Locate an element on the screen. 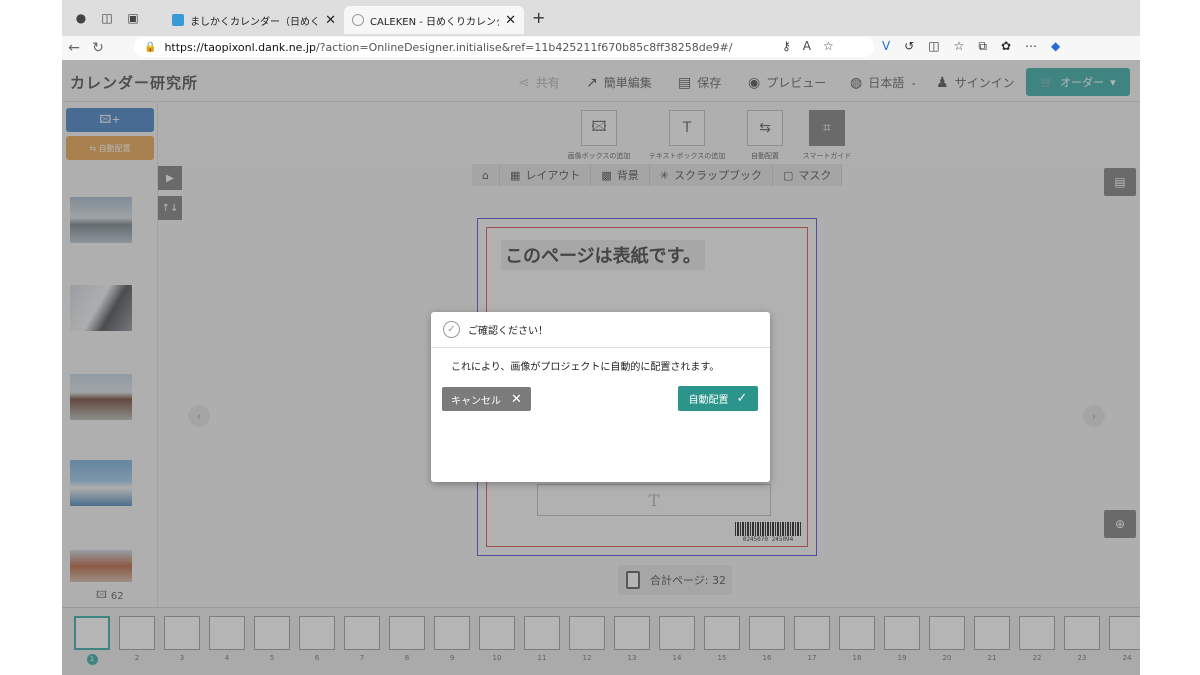  browser-toolbar-icons: V ↺ ◫ ☆ ⧉ ✿ ⋯ ◆ is located at coordinates (971, 46).